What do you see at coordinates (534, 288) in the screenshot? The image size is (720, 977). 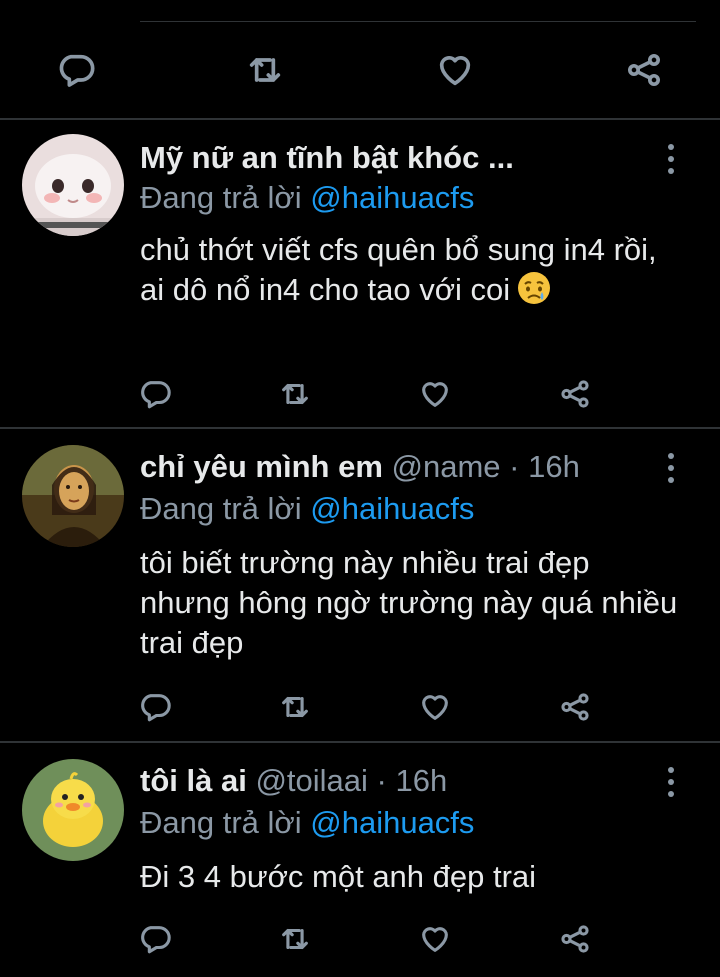 I see `crying-face-emoji` at bounding box center [534, 288].